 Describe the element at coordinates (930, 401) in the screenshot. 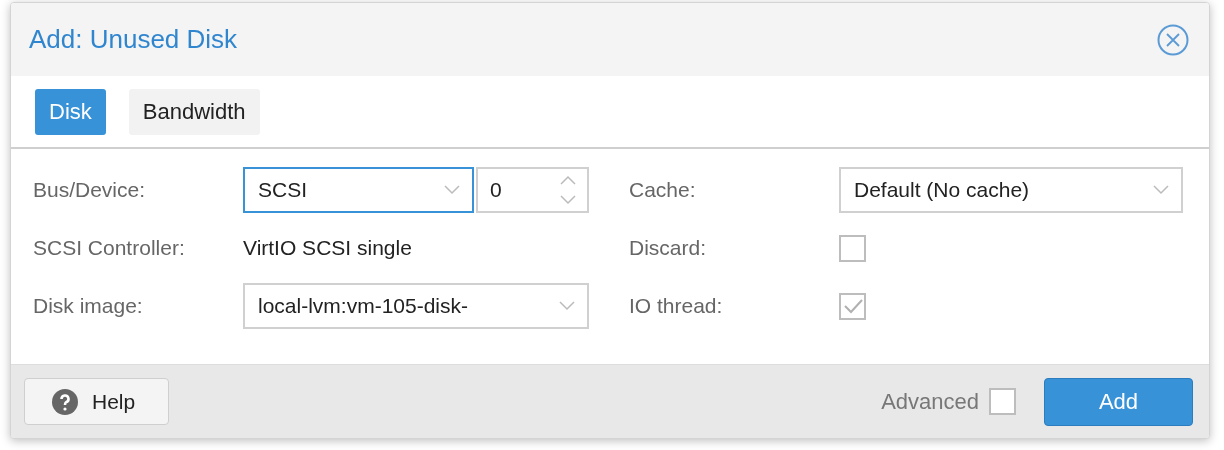

I see `advanced-label: Advanced` at that location.